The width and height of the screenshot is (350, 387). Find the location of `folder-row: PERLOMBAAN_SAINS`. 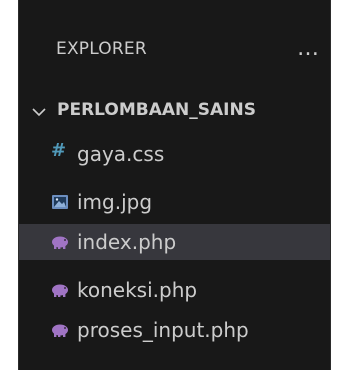

folder-row: PERLOMBAAN_SAINS is located at coordinates (174, 112).